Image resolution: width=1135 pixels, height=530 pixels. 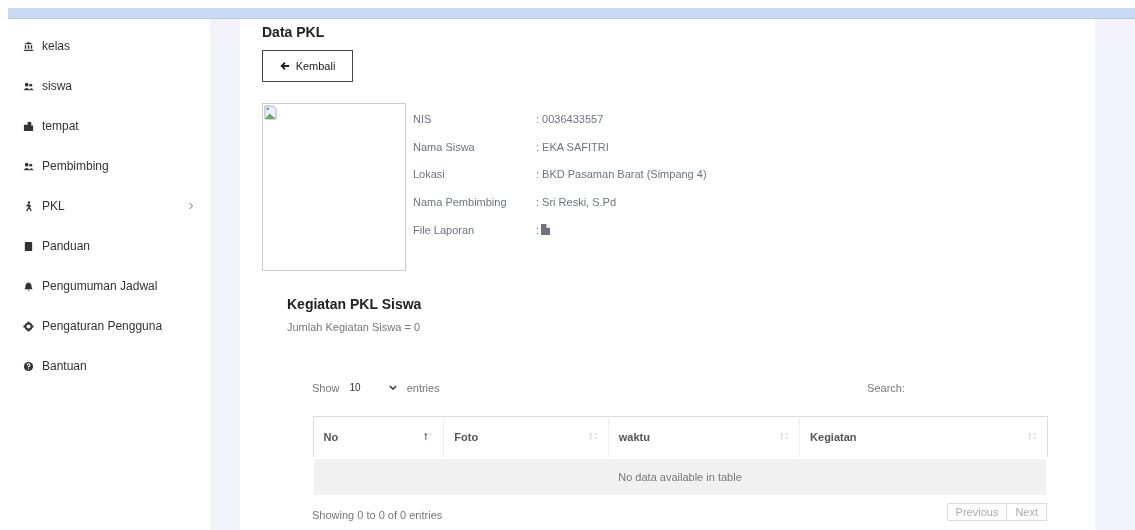 What do you see at coordinates (429, 174) in the screenshot?
I see `field-label: Lokasi` at bounding box center [429, 174].